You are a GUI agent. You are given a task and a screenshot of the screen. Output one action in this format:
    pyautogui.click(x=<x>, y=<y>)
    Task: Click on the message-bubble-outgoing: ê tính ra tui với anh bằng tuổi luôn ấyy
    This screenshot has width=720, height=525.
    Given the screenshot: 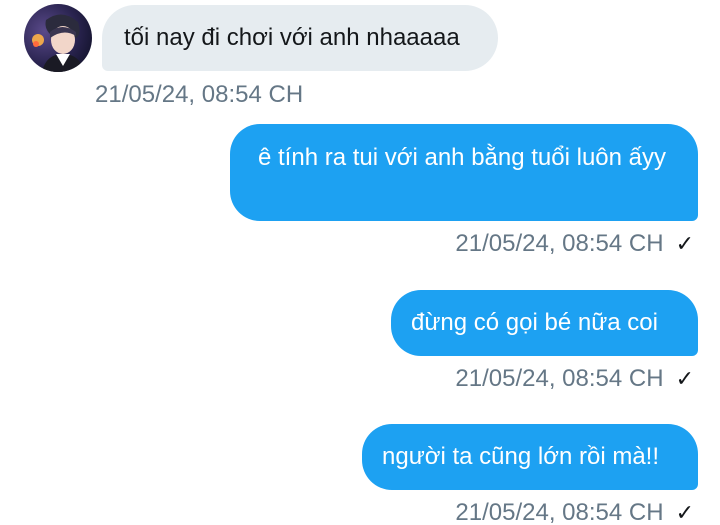 What is the action you would take?
    pyautogui.click(x=464, y=172)
    